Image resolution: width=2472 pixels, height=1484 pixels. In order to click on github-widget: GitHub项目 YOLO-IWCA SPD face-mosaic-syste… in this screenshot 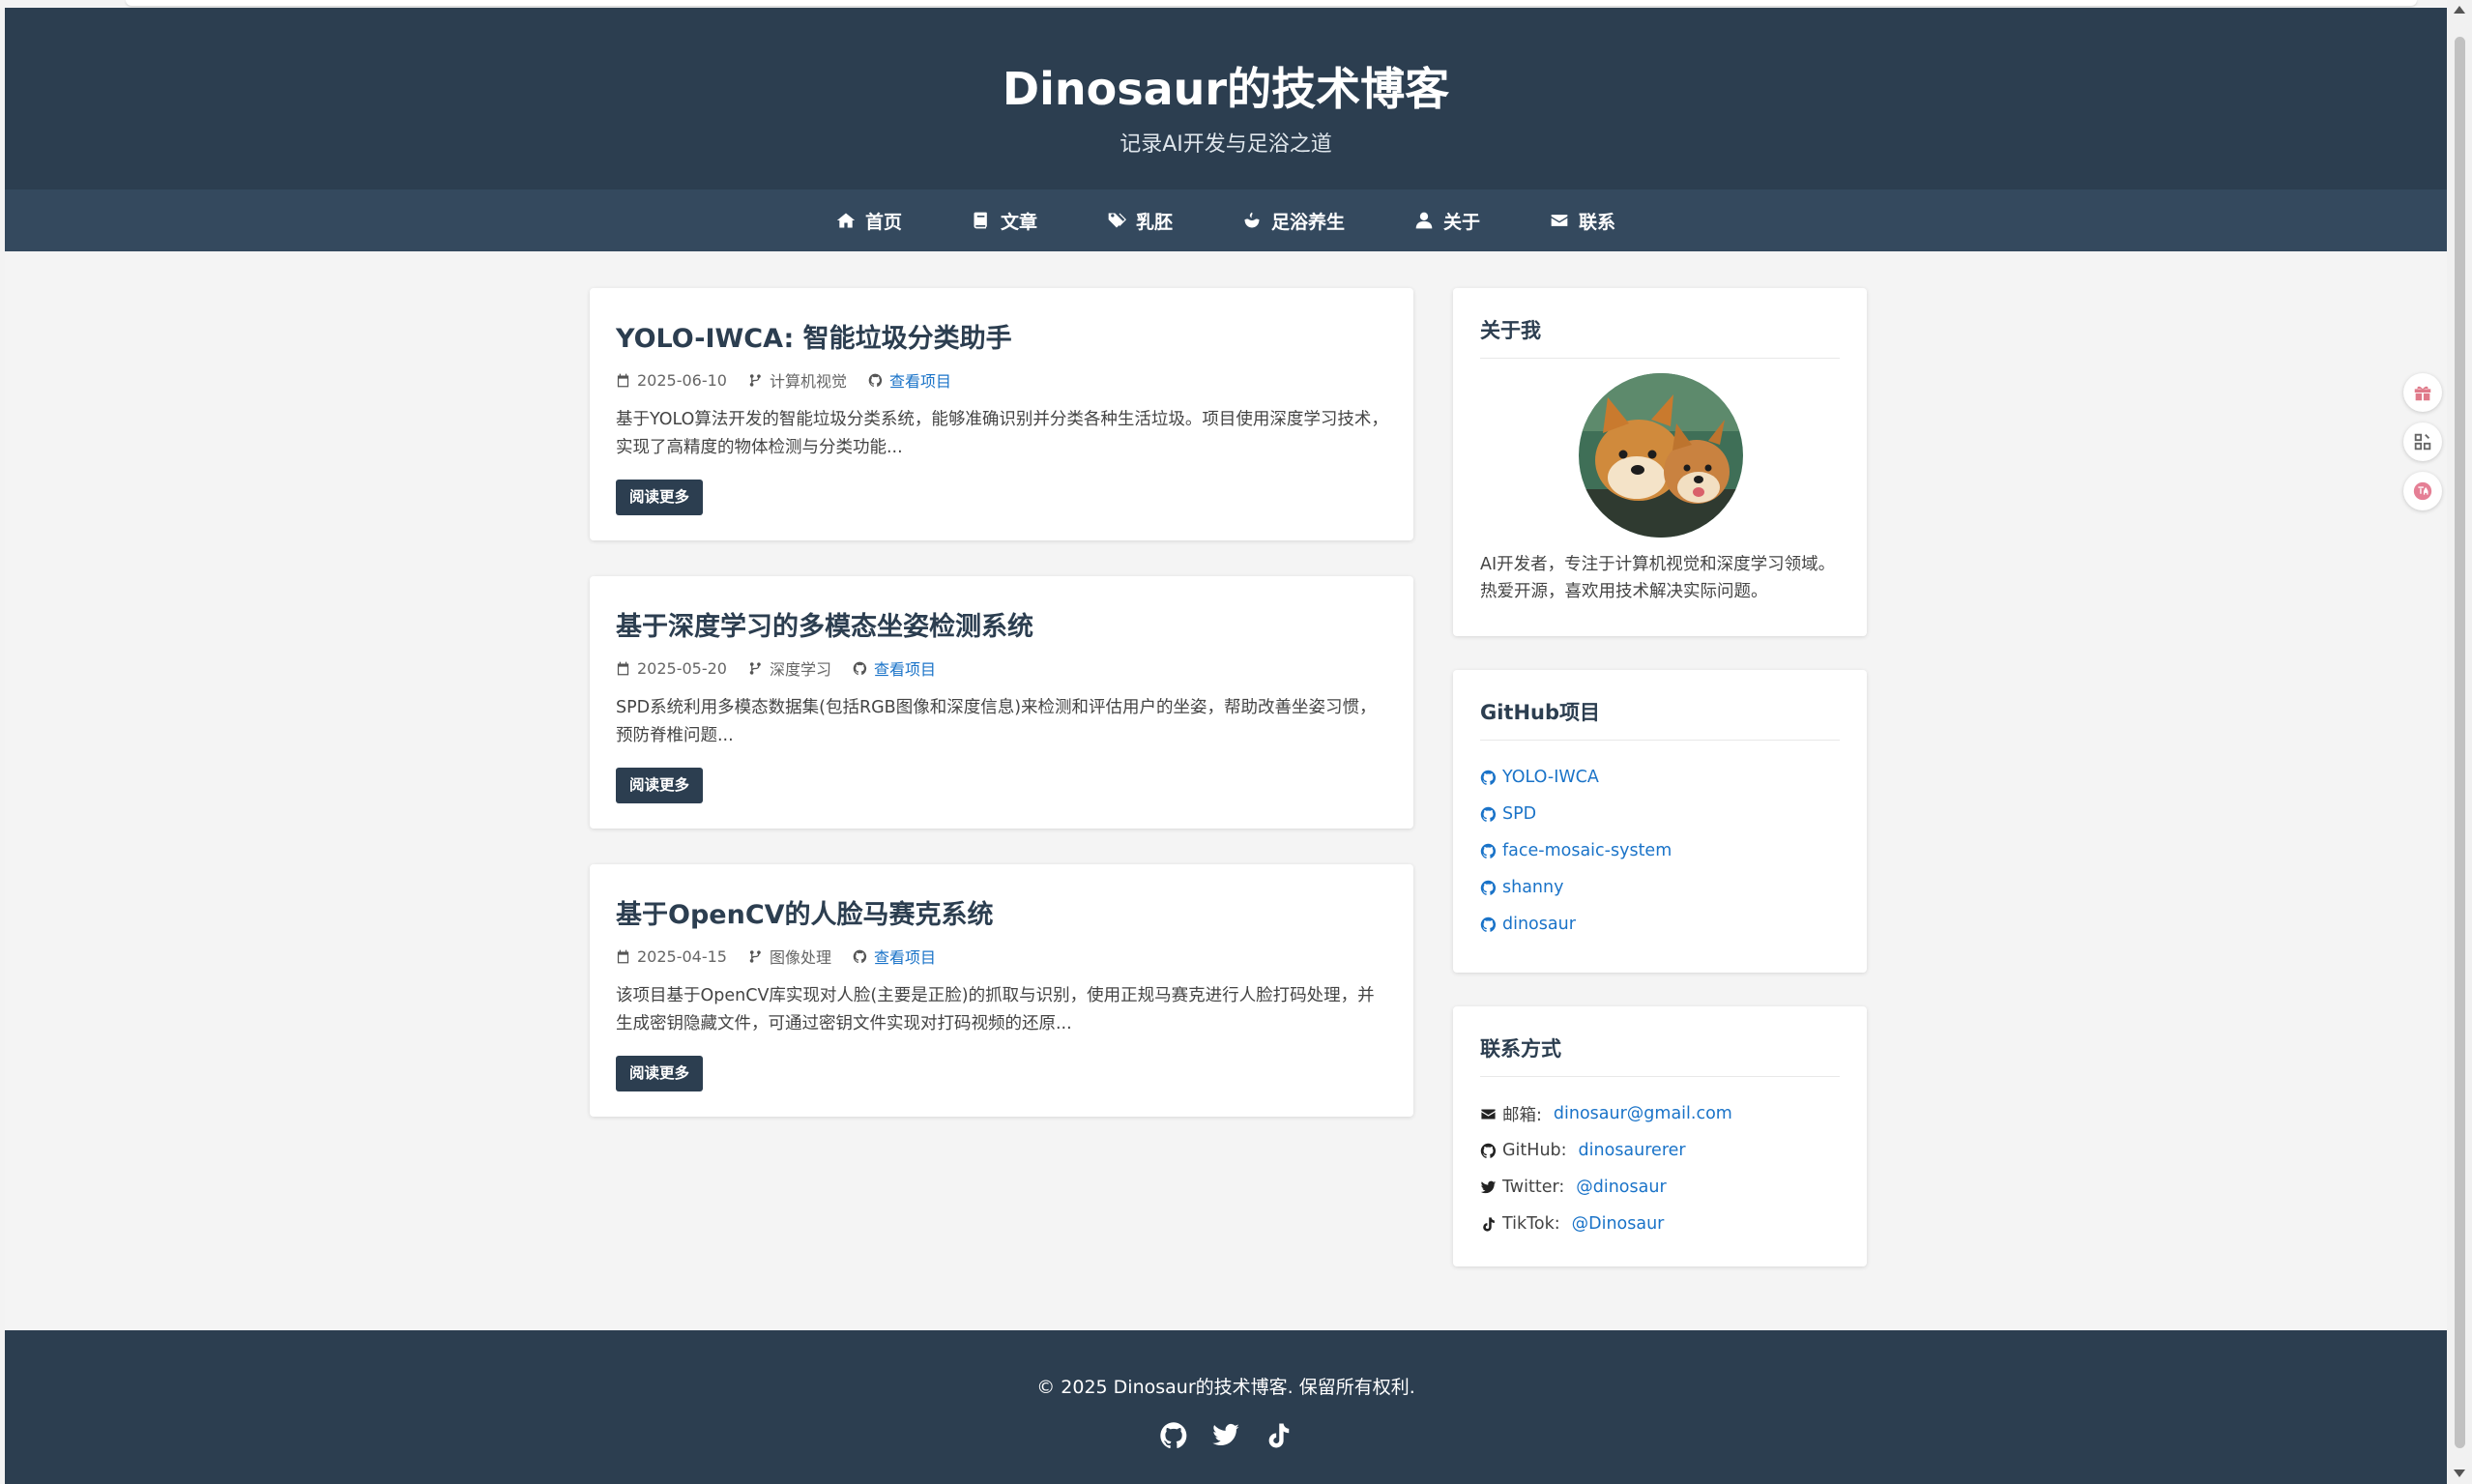, I will do `click(1660, 822)`.